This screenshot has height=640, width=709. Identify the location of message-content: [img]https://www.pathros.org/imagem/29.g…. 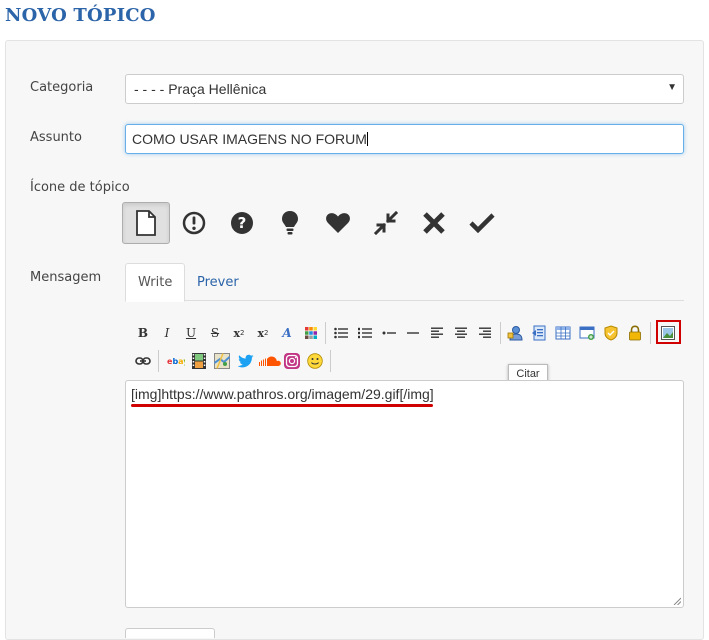
(282, 394).